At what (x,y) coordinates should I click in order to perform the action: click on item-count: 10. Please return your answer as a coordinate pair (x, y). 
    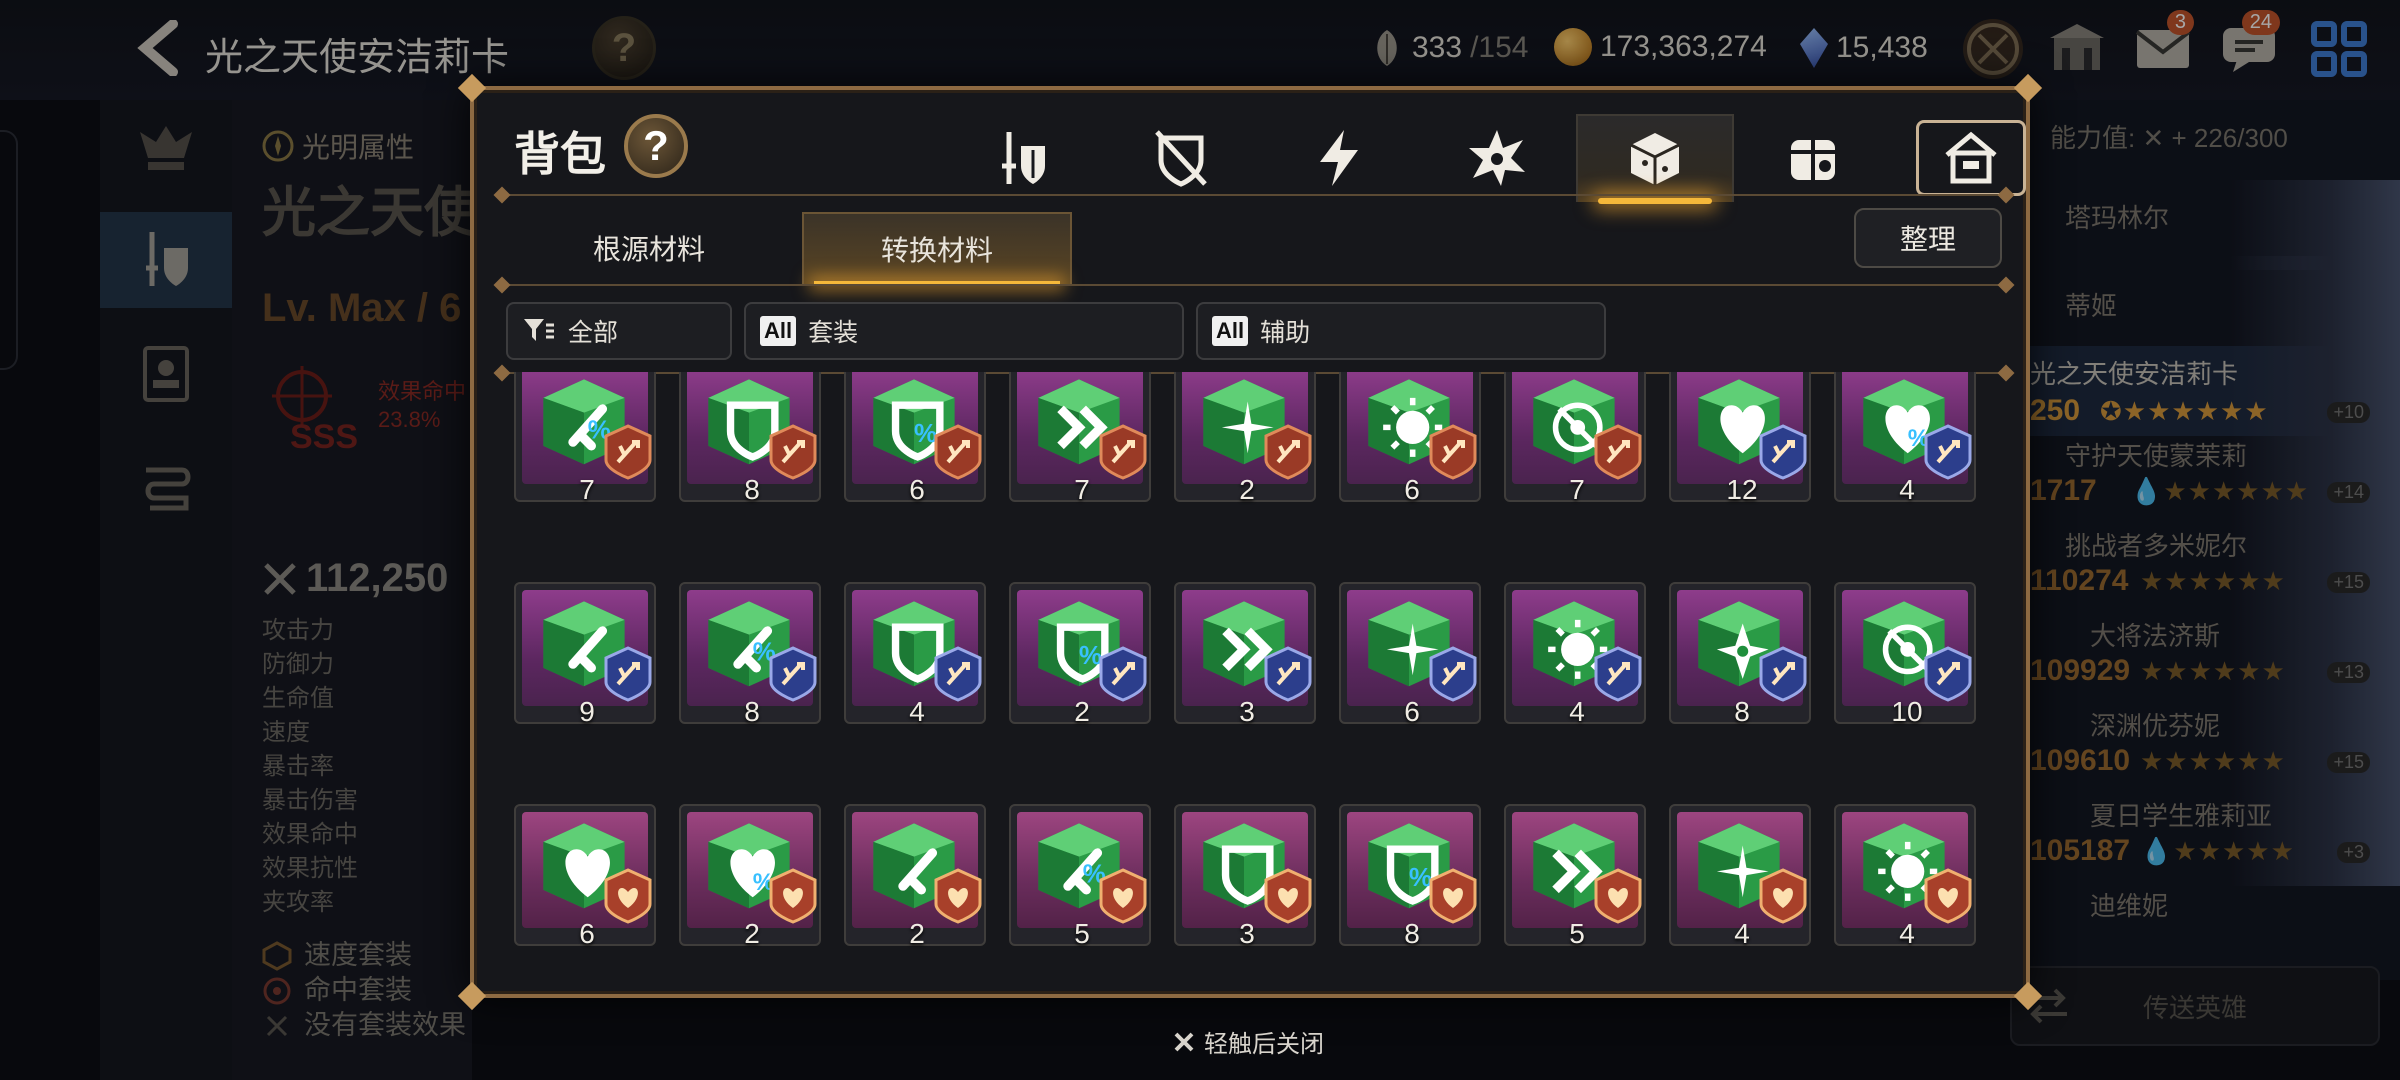
    Looking at the image, I should click on (1907, 711).